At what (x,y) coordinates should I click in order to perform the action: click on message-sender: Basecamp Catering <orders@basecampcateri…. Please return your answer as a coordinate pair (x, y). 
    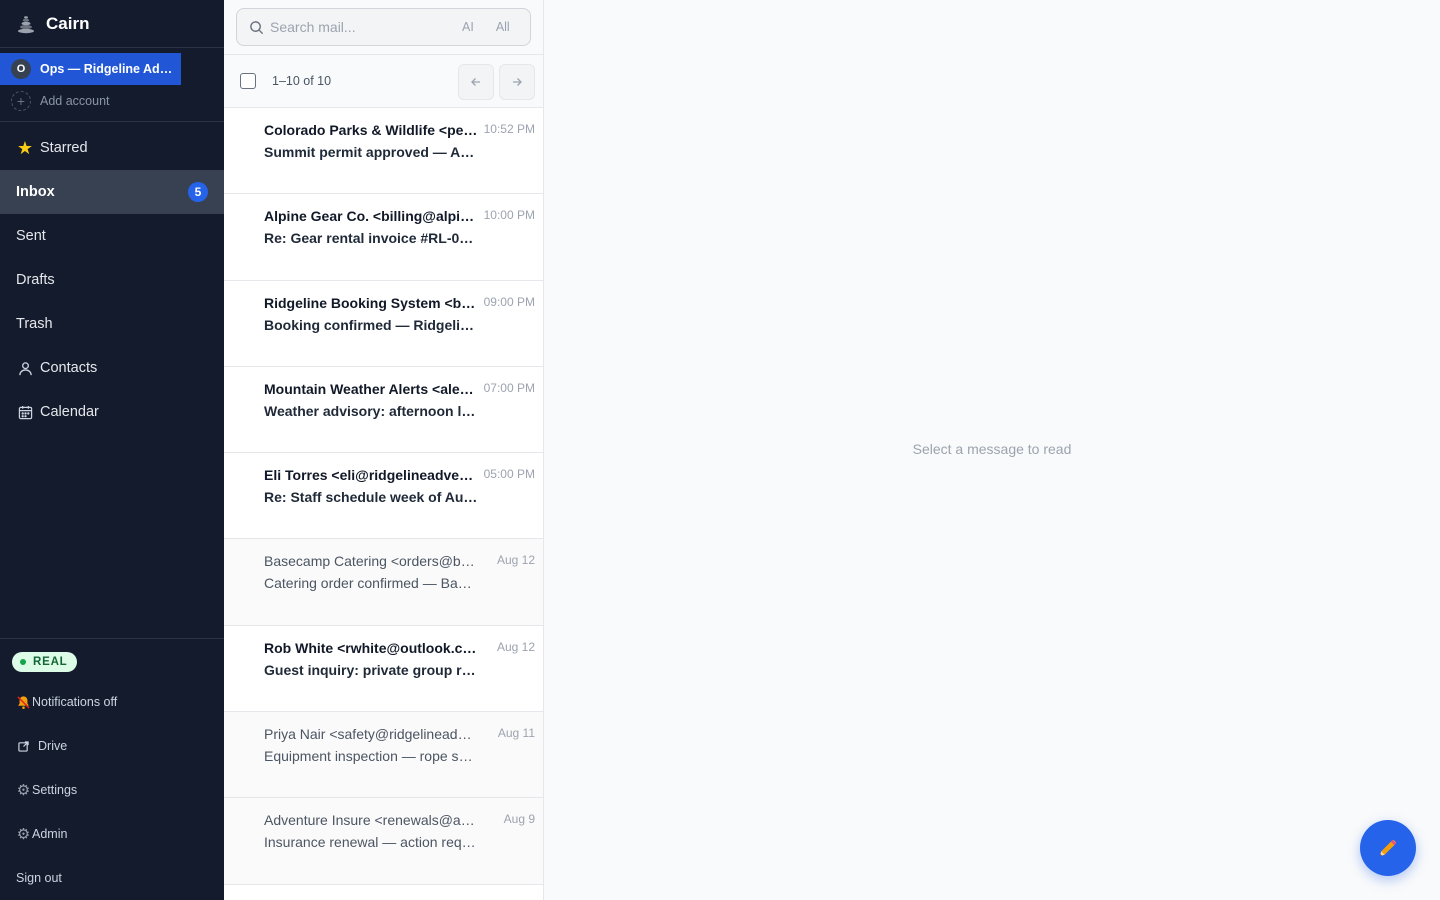
    Looking at the image, I should click on (371, 561).